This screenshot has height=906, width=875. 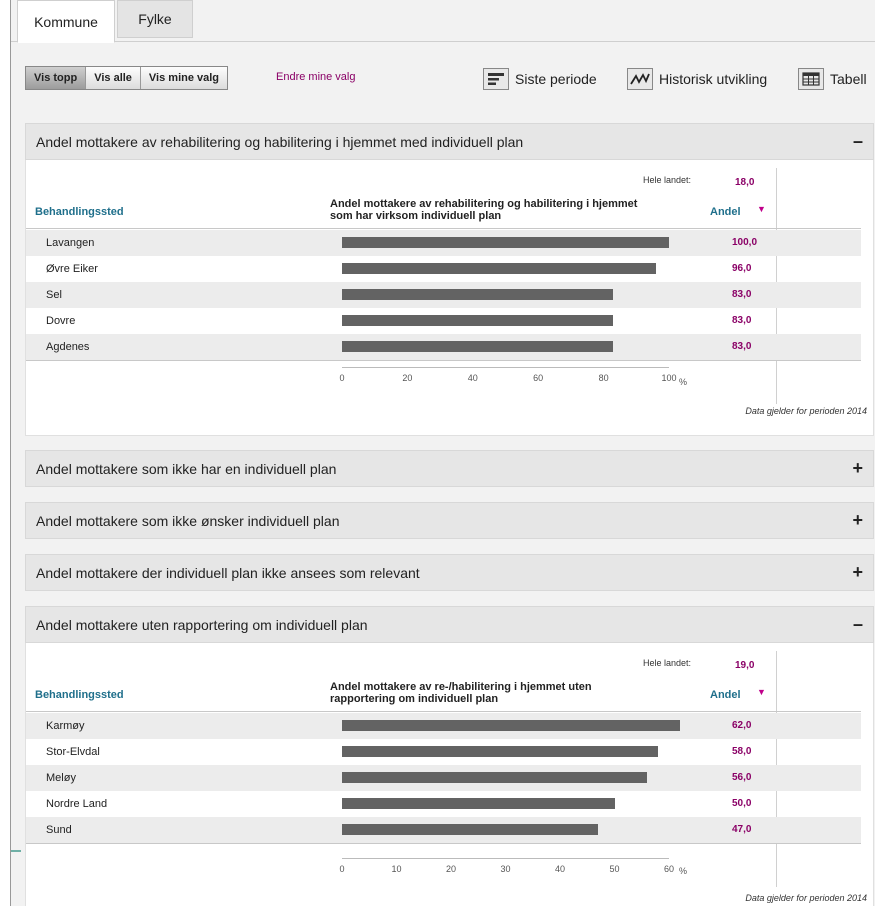 What do you see at coordinates (113, 78) in the screenshot?
I see `vis-alle-button: Vis alle` at bounding box center [113, 78].